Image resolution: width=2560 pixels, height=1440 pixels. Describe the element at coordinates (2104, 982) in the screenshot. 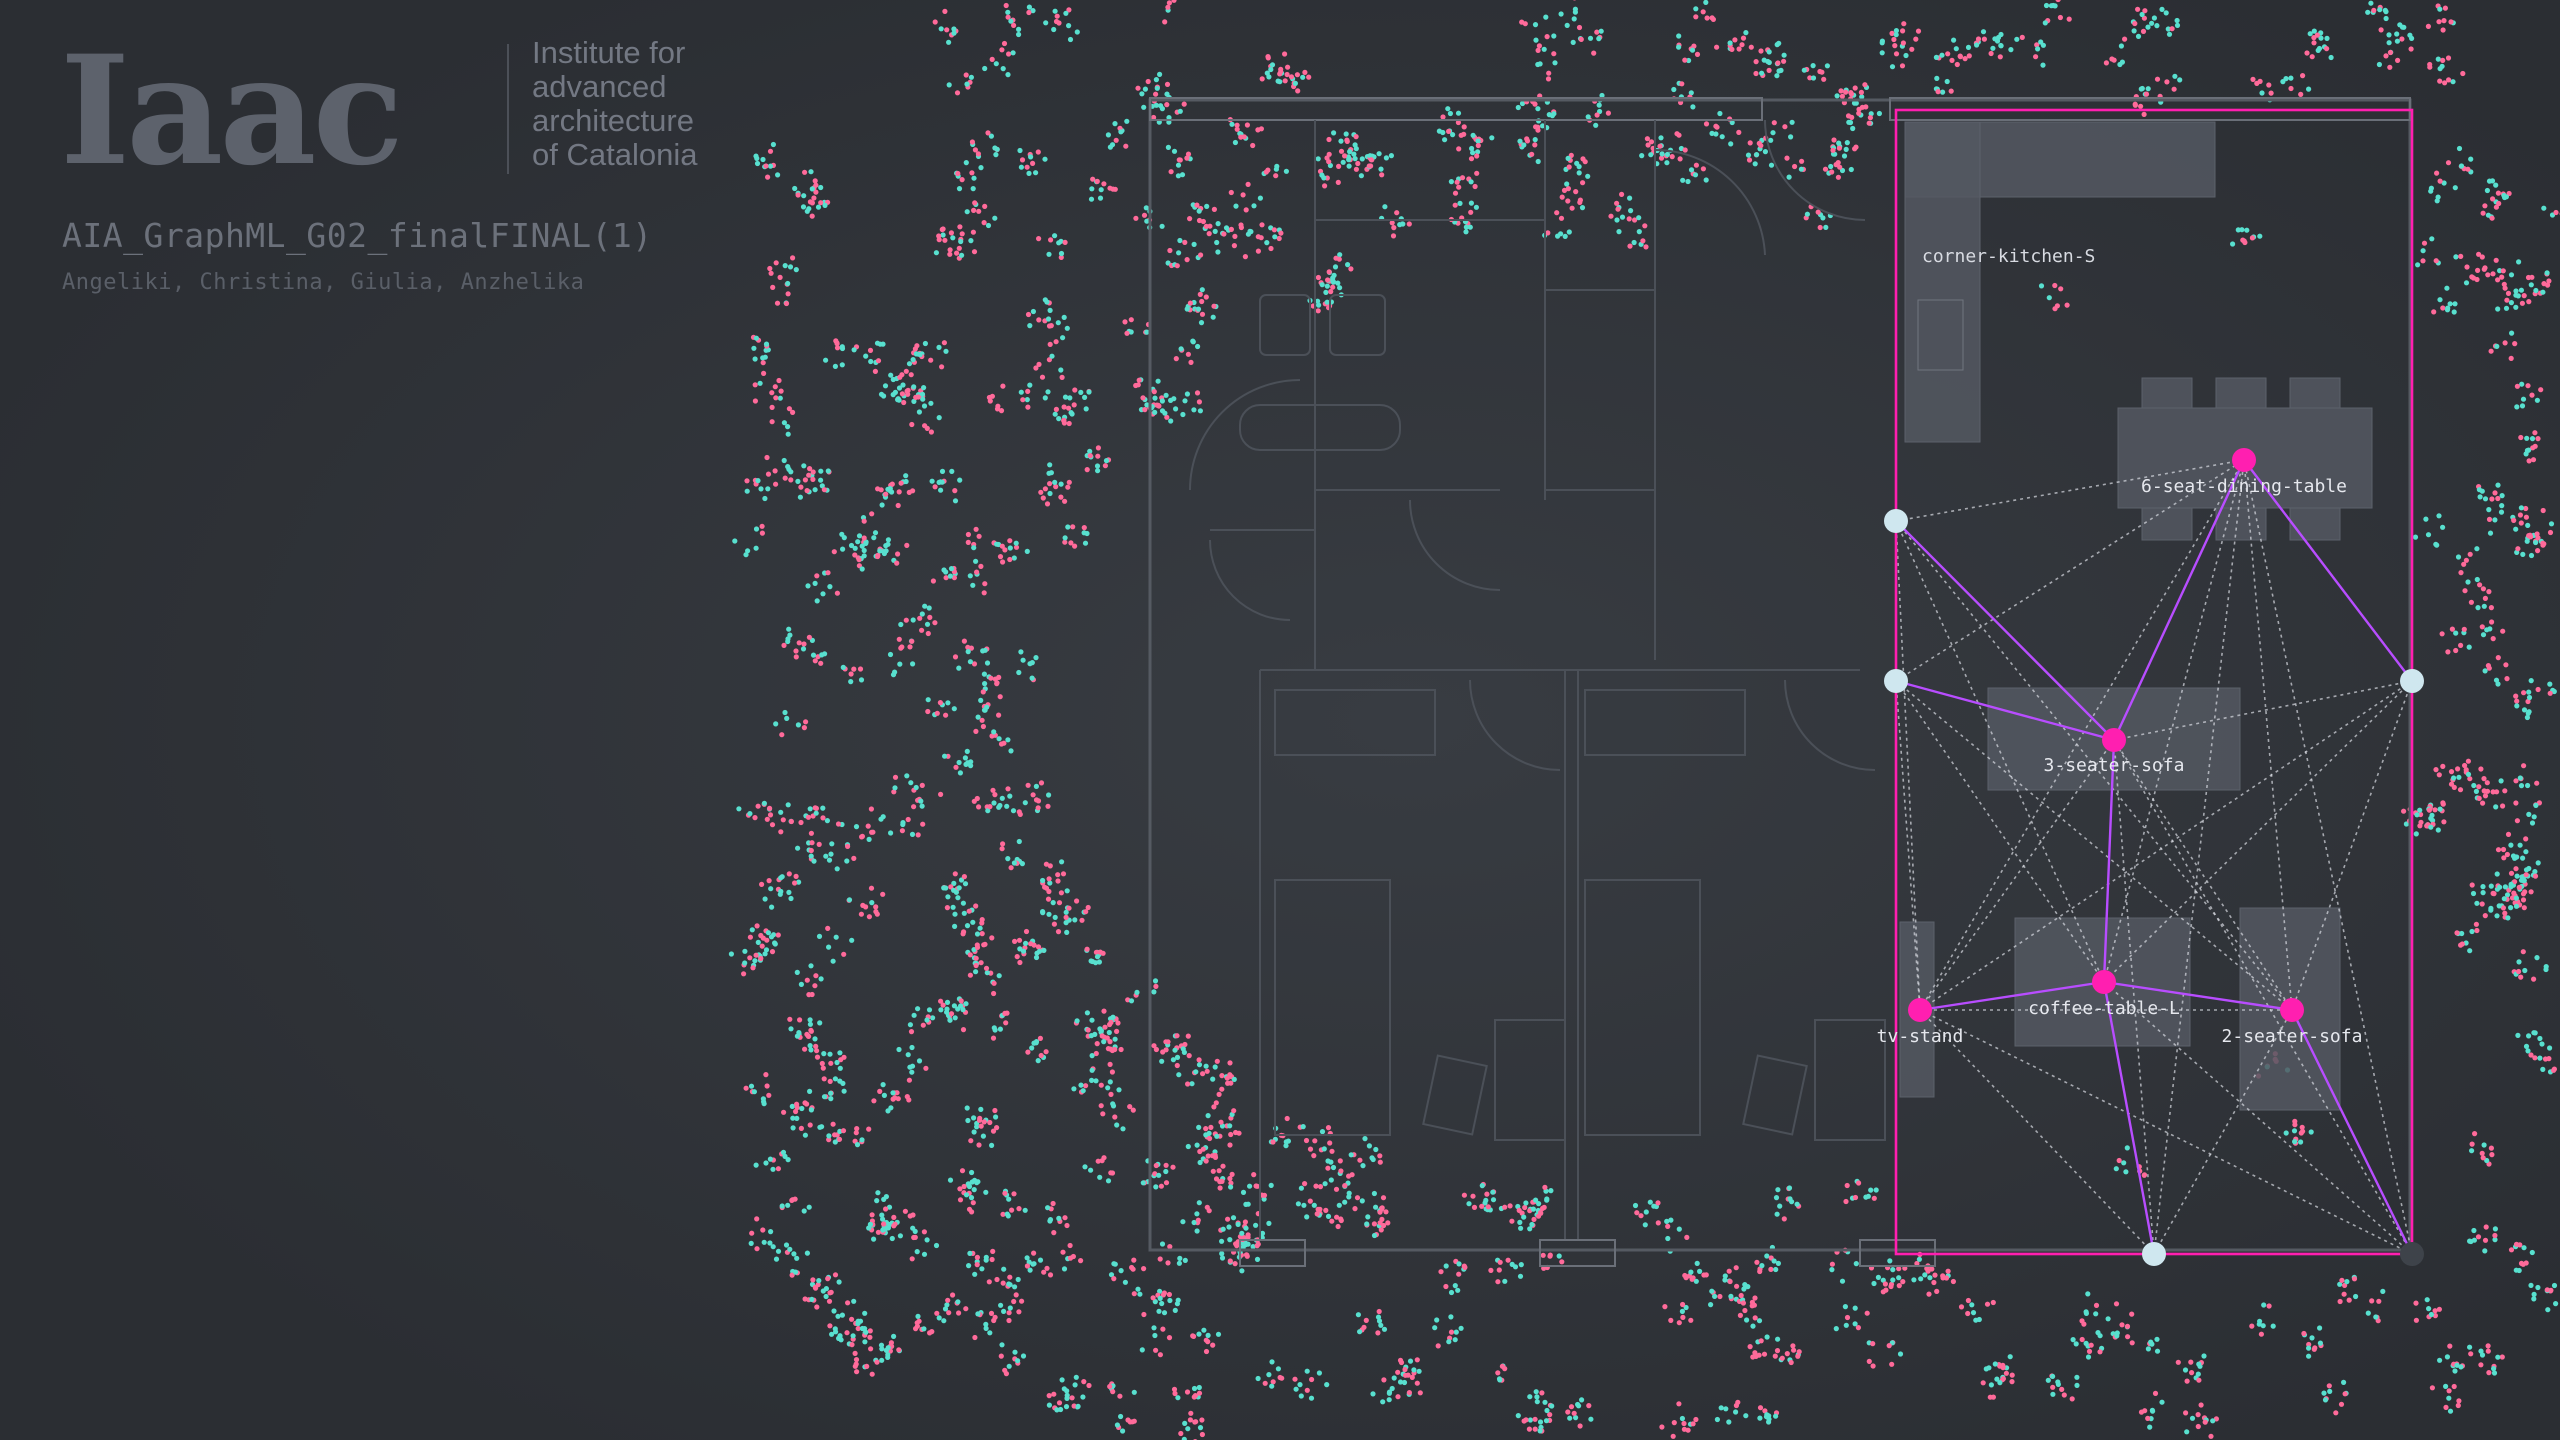

I see `furniture-node-coffee` at that location.